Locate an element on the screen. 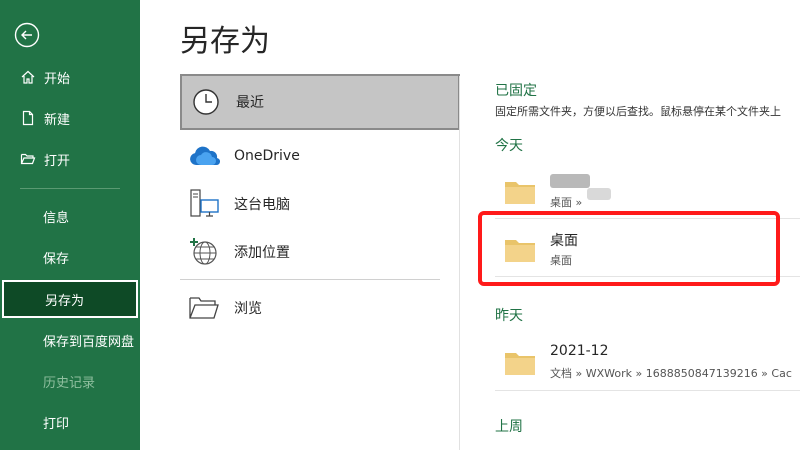 This screenshot has height=450, width=800. location-this-pc: 这台电脑 is located at coordinates (320, 204).